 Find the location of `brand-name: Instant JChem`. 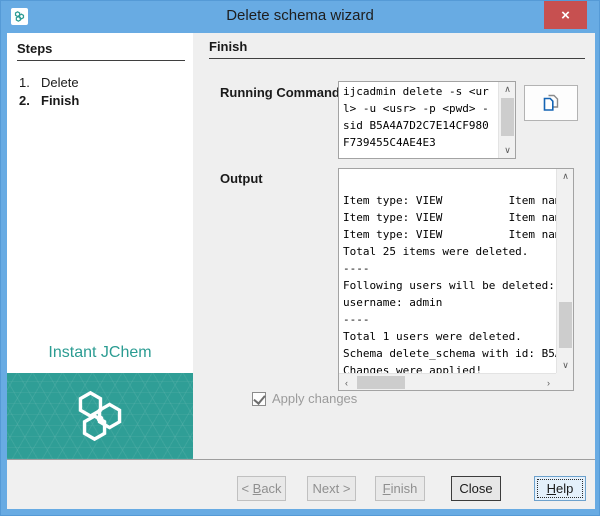

brand-name: Instant JChem is located at coordinates (100, 352).